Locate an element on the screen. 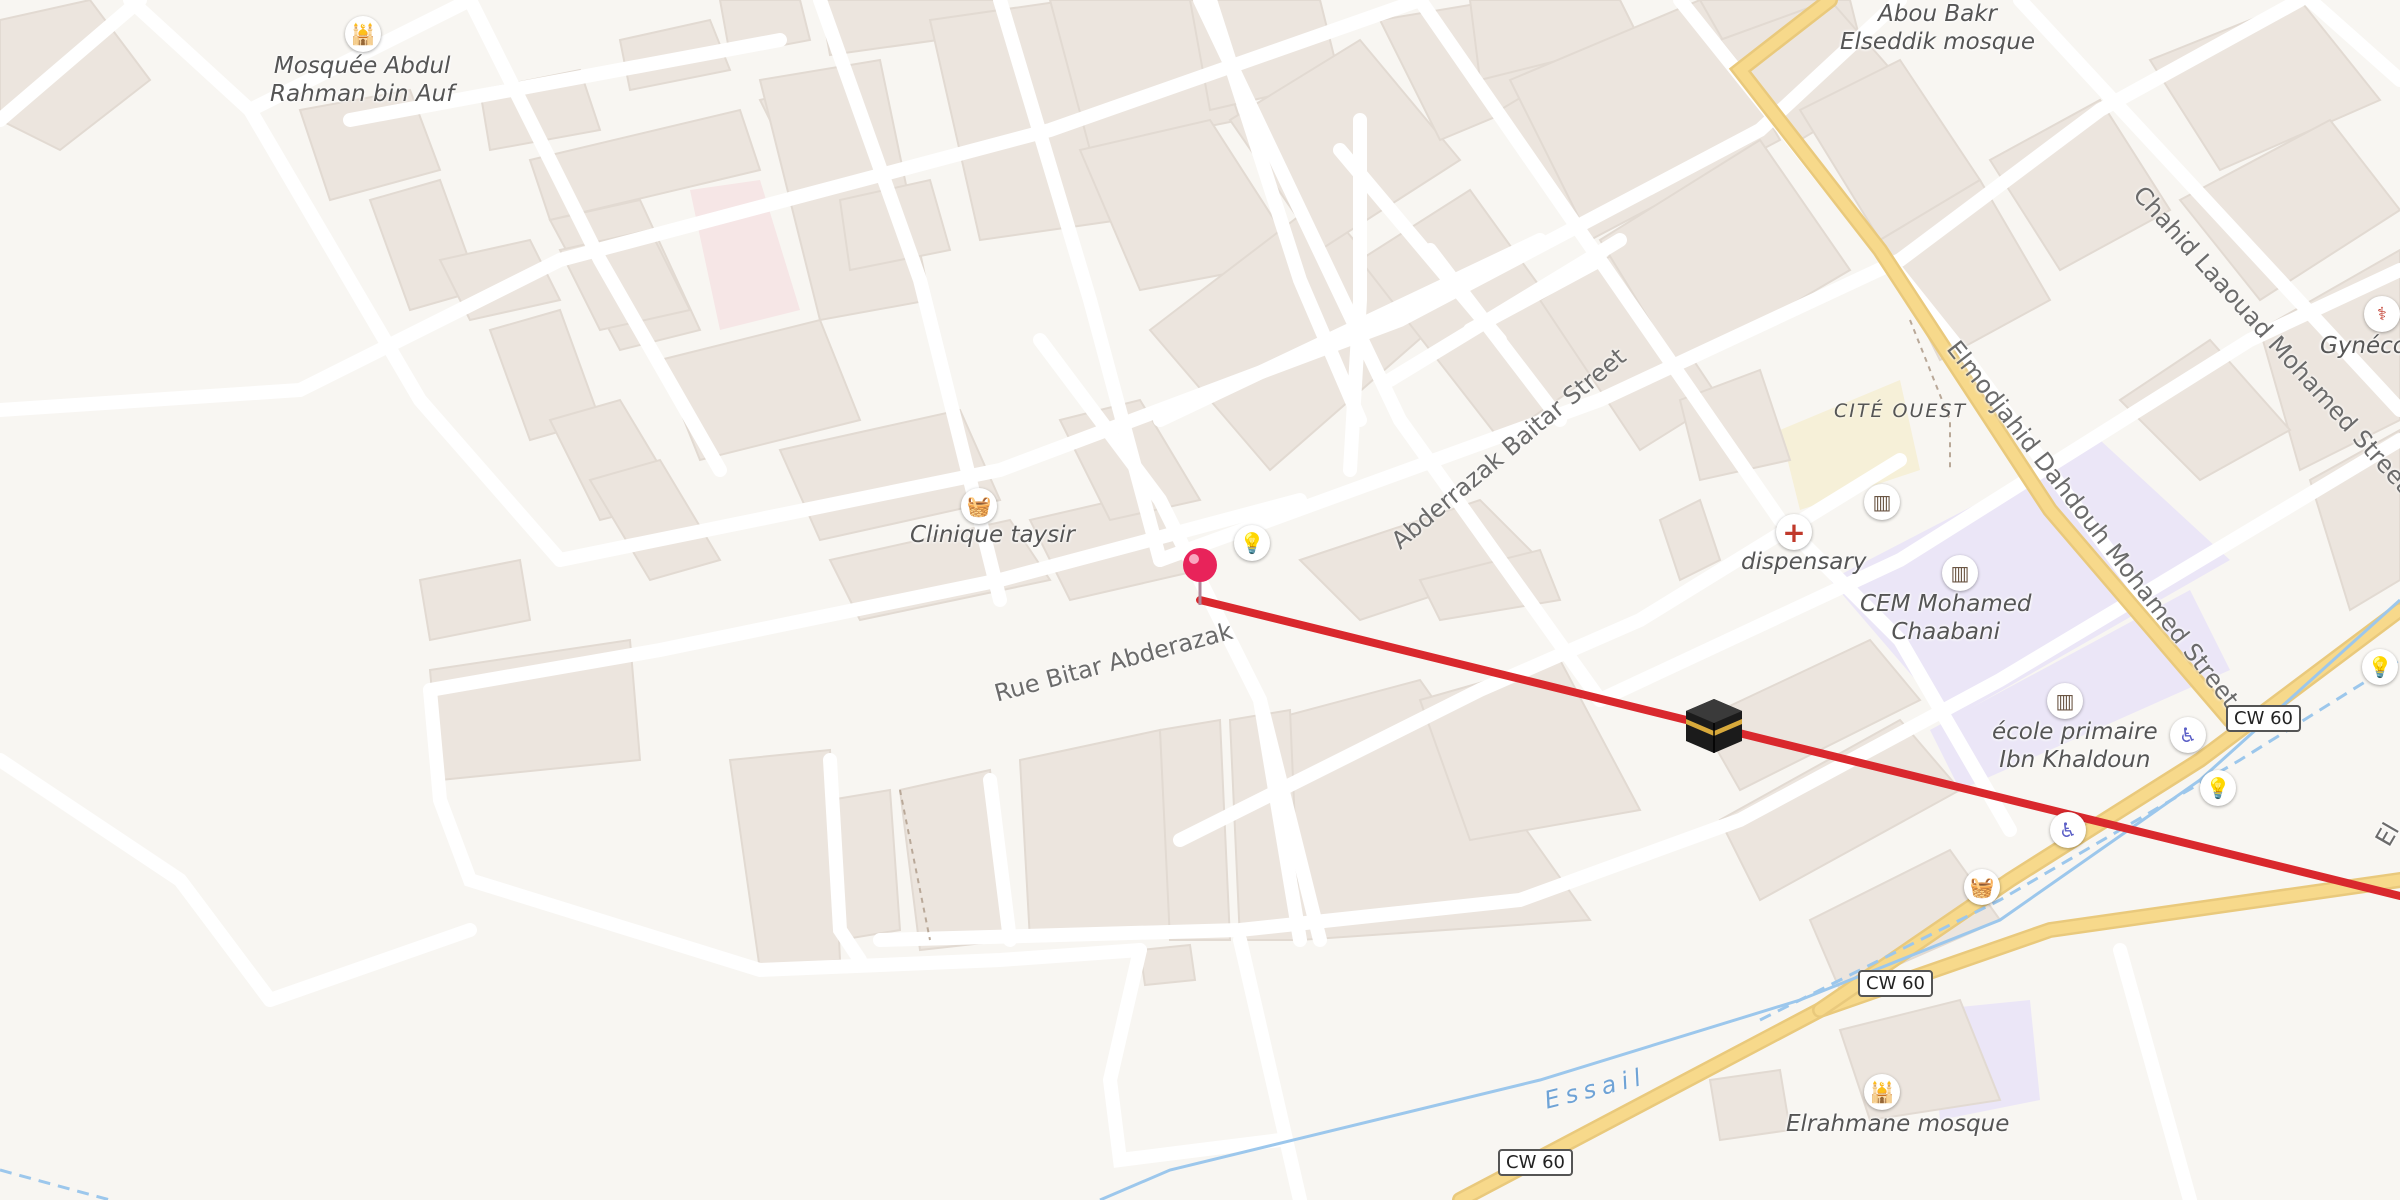  river-dashed-left is located at coordinates (55, 1184).